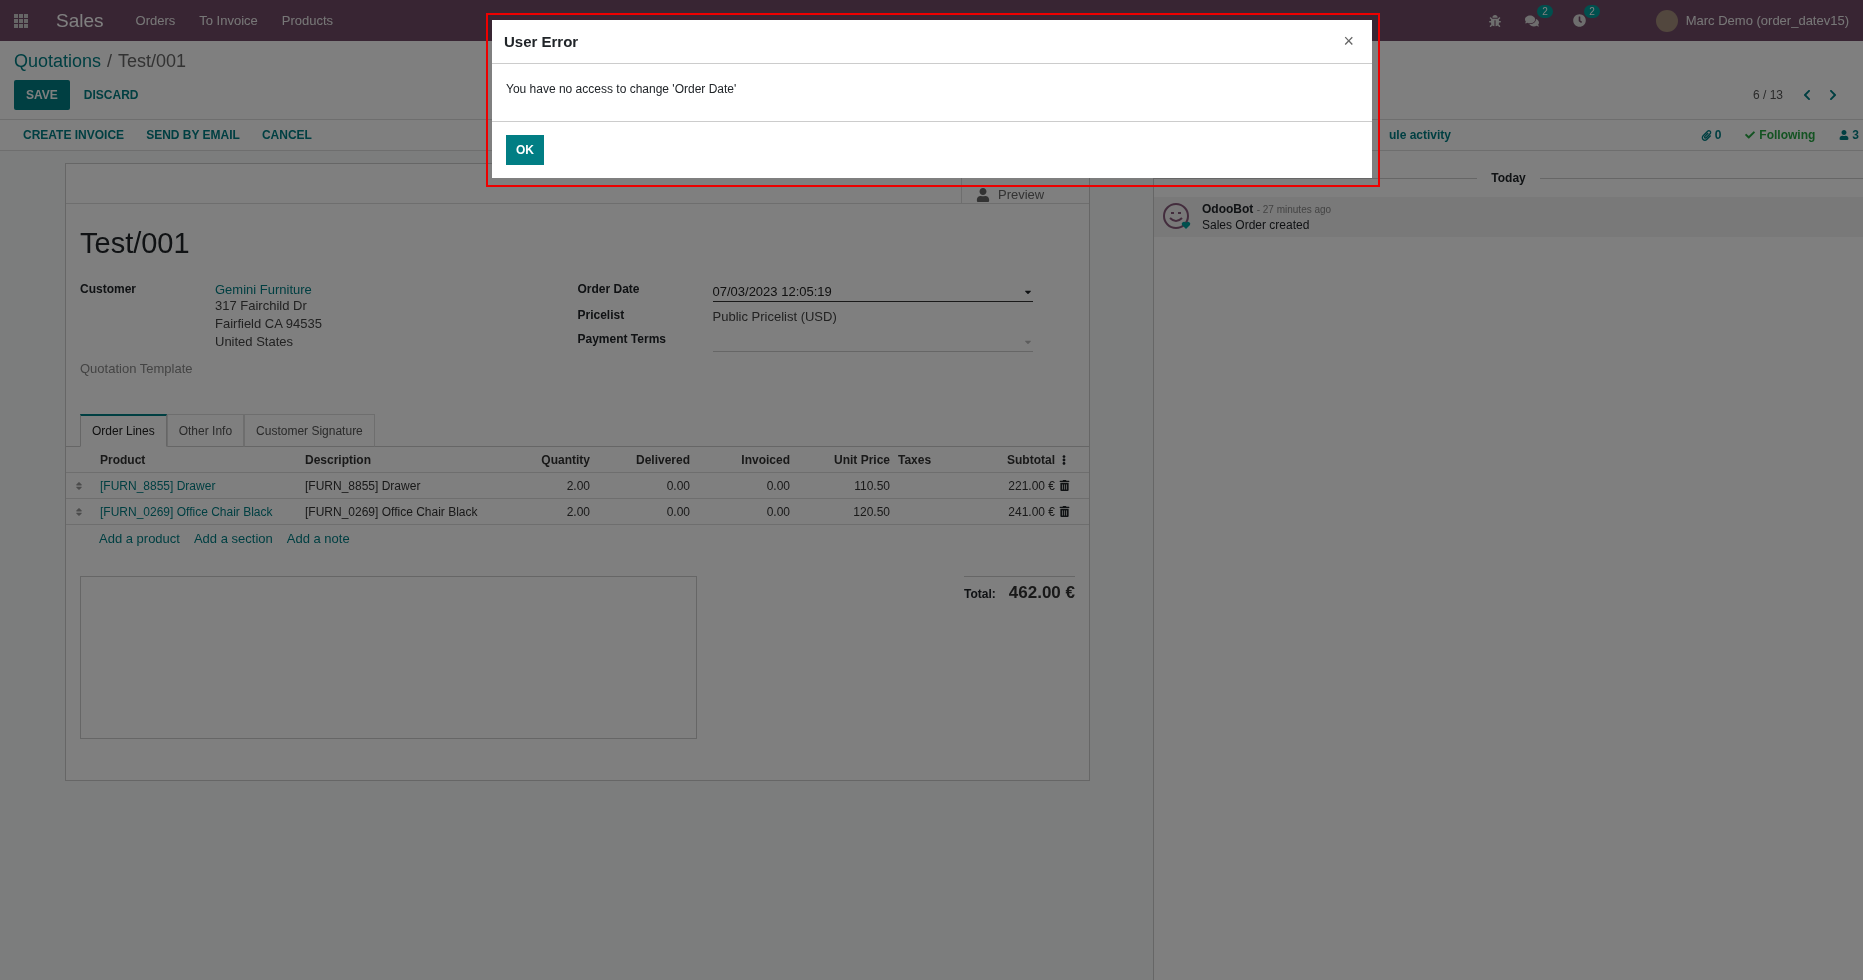 The image size is (1863, 980). What do you see at coordinates (1780, 135) in the screenshot?
I see `following-button: Following` at bounding box center [1780, 135].